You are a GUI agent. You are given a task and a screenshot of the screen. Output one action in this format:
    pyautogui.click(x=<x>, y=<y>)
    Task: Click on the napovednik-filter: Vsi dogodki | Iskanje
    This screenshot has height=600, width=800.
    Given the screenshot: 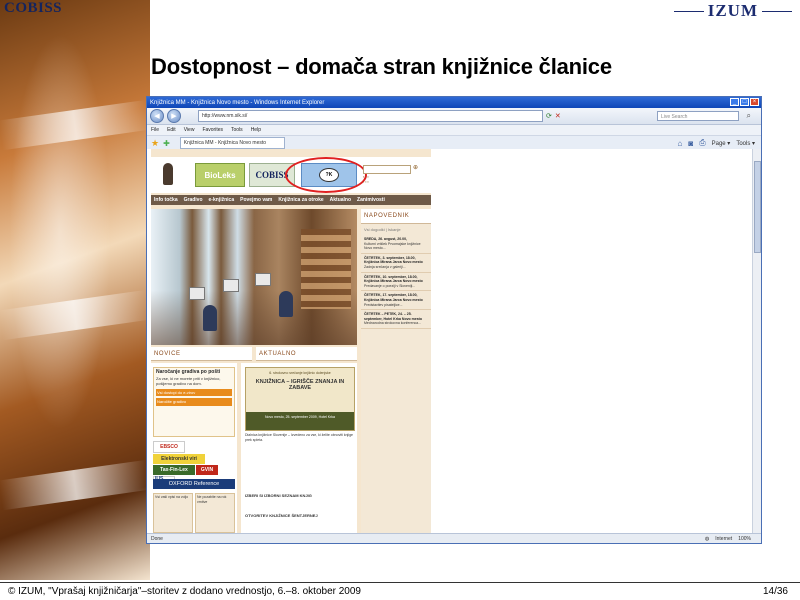 What is the action you would take?
    pyautogui.click(x=396, y=229)
    